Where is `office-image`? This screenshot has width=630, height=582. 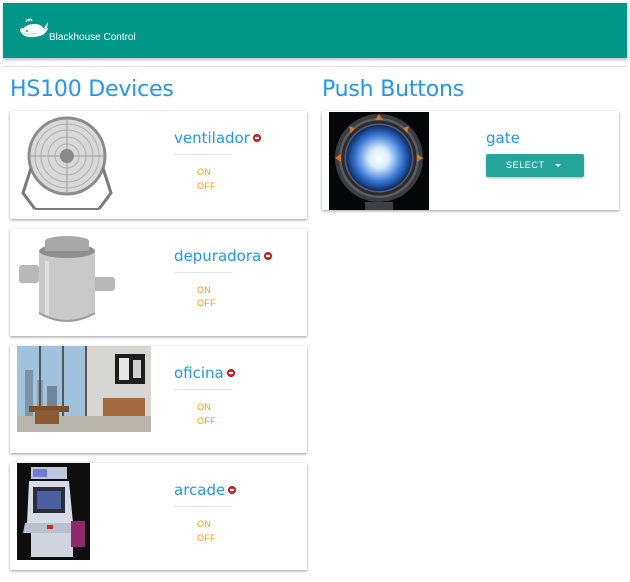 office-image is located at coordinates (84, 389).